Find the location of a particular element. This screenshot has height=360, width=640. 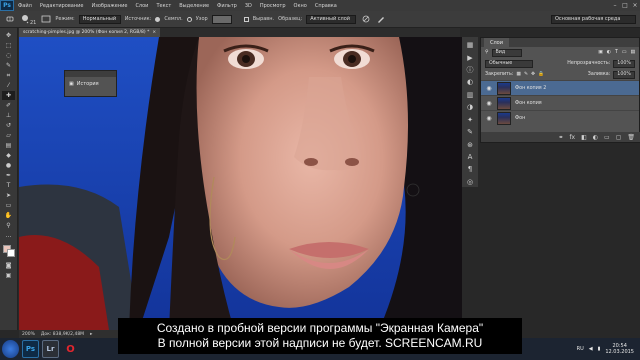

path-select-tool-icon: ➤ is located at coordinates (8, 195).